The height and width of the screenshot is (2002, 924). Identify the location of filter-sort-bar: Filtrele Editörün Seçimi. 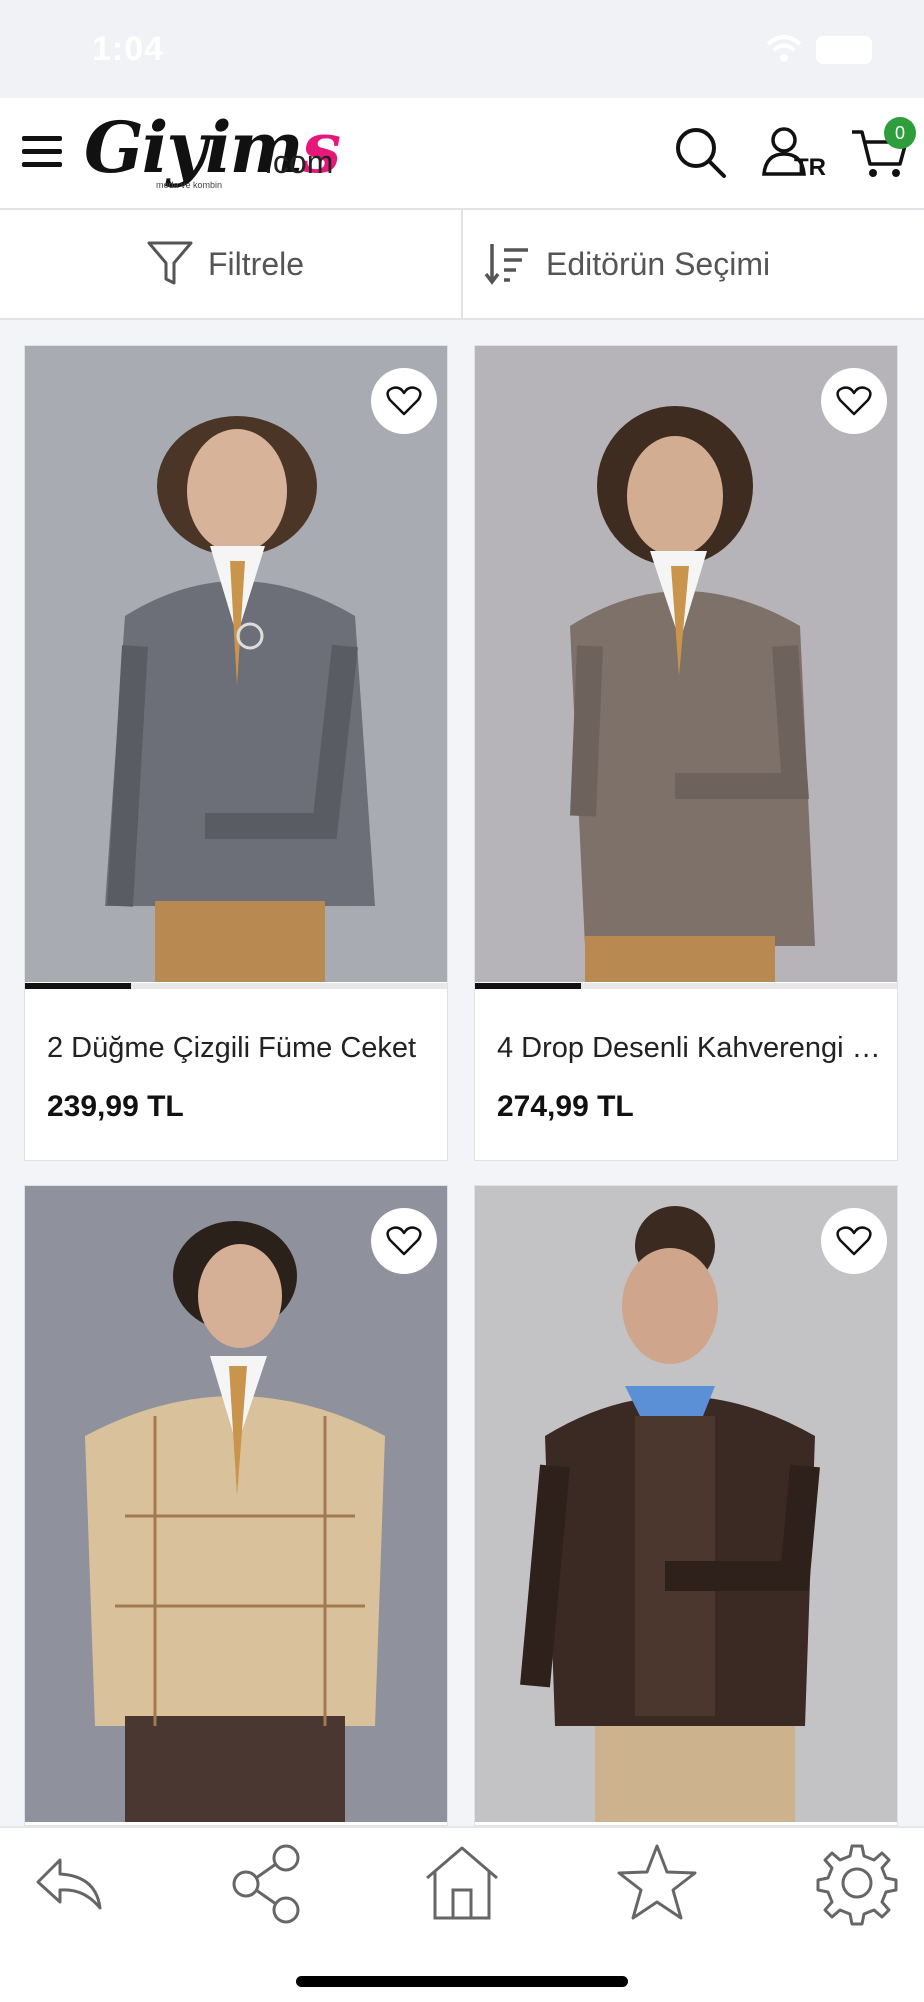
(462, 265).